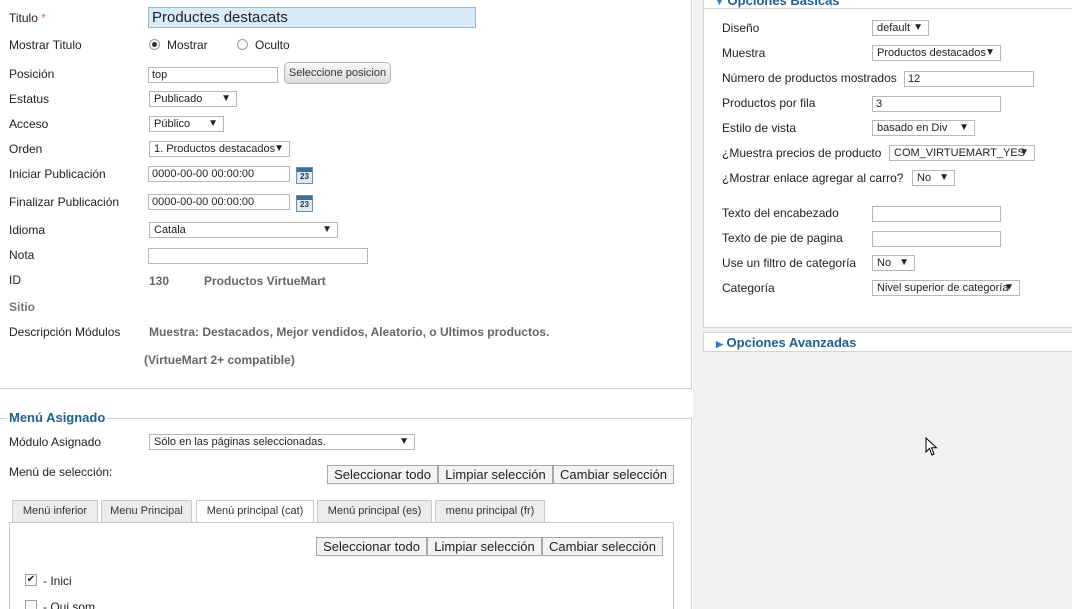 The height and width of the screenshot is (609, 1072). I want to click on advanced-options-title: ▶ Opciones Avanzadas, so click(786, 342).